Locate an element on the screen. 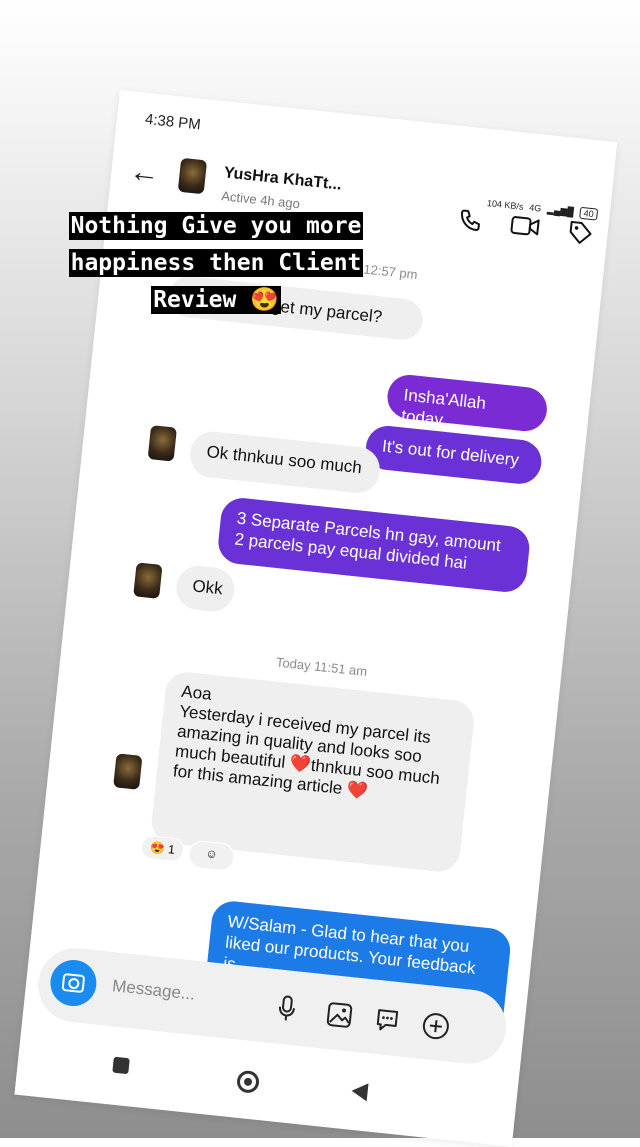 The width and height of the screenshot is (640, 1147). message-incoming: Okk is located at coordinates (205, 588).